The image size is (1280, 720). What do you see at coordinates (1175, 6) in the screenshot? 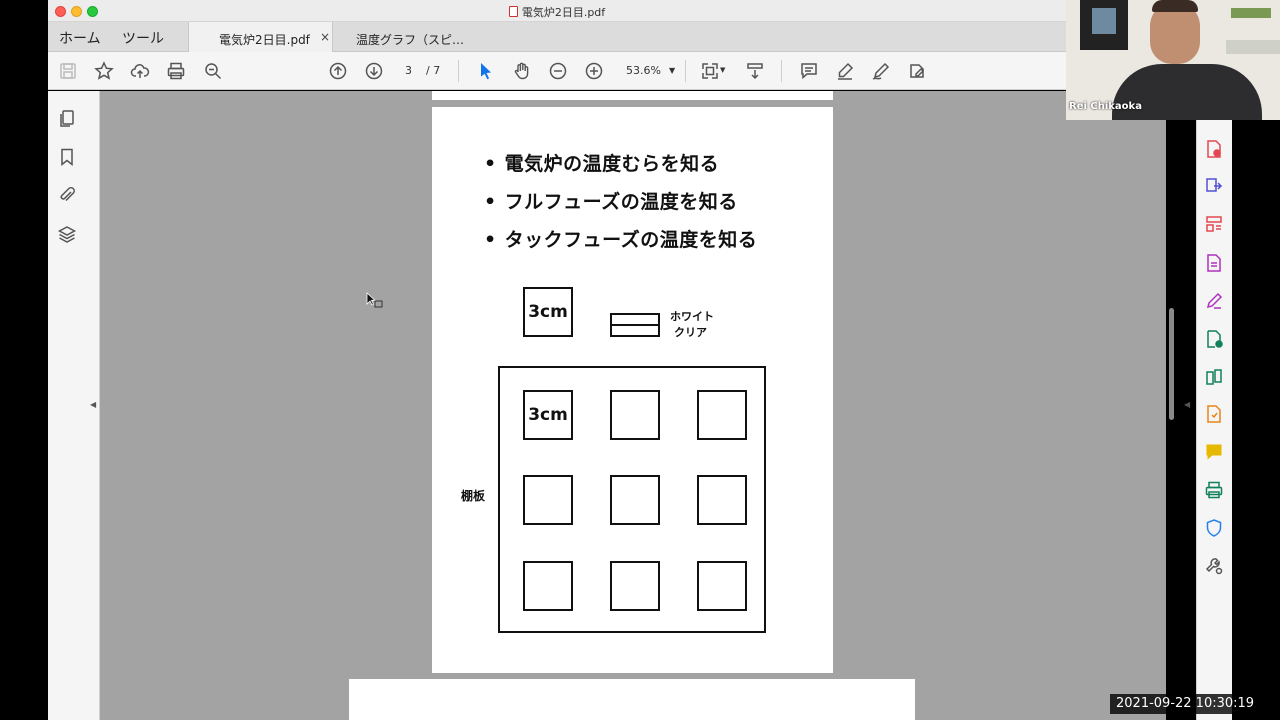
I see `participant-hair` at bounding box center [1175, 6].